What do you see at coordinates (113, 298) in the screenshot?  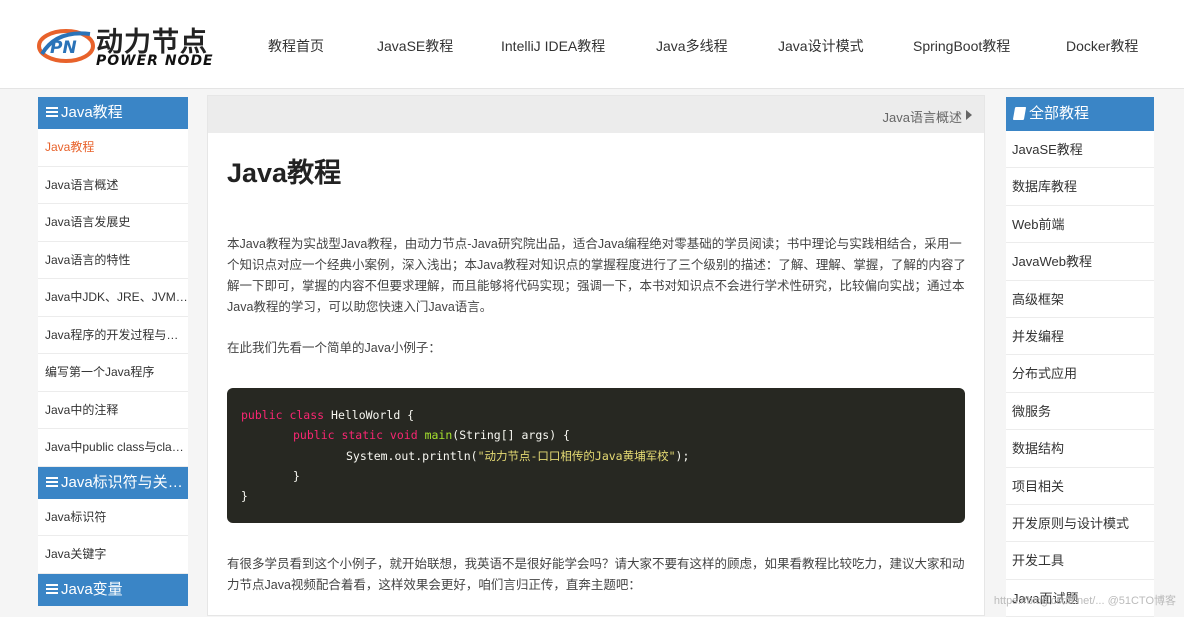 I see `left-item-jdk-jre-jvm: Java中JDK、JRE、JVM的关系` at bounding box center [113, 298].